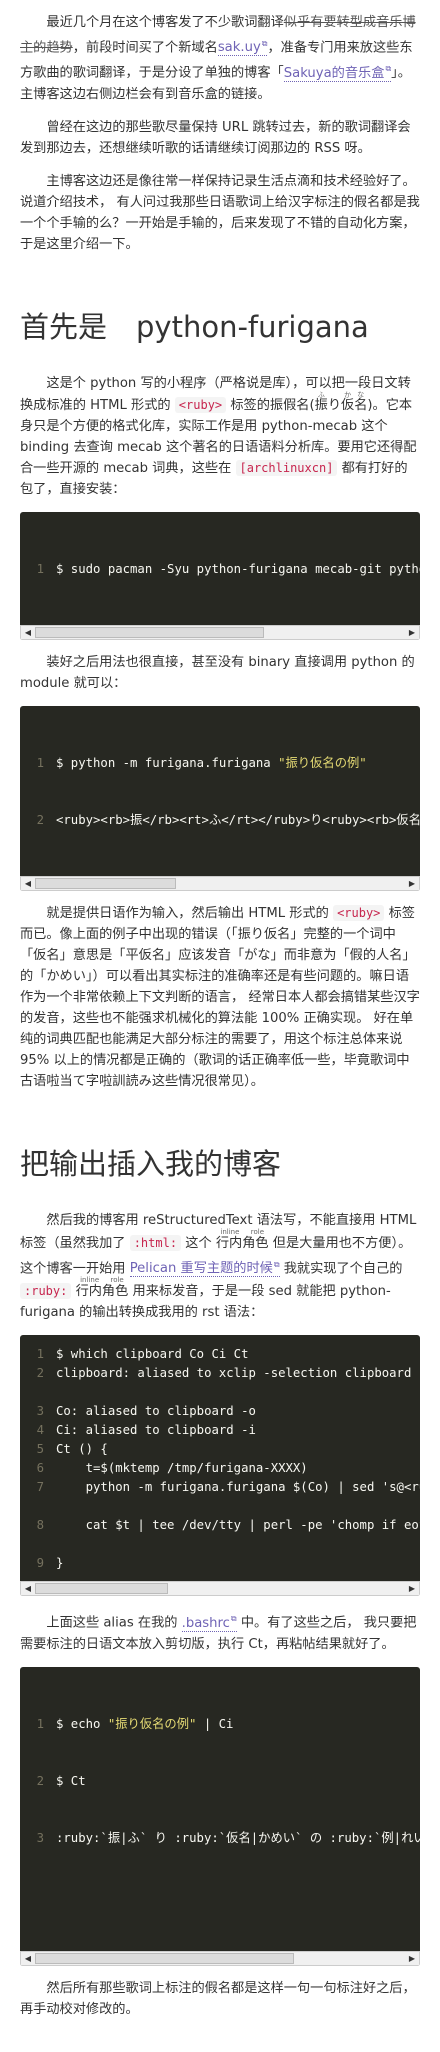 The height and width of the screenshot is (2052, 440). I want to click on code-line: 3 Co: aliased to clipboard -o, so click(146, 1411).